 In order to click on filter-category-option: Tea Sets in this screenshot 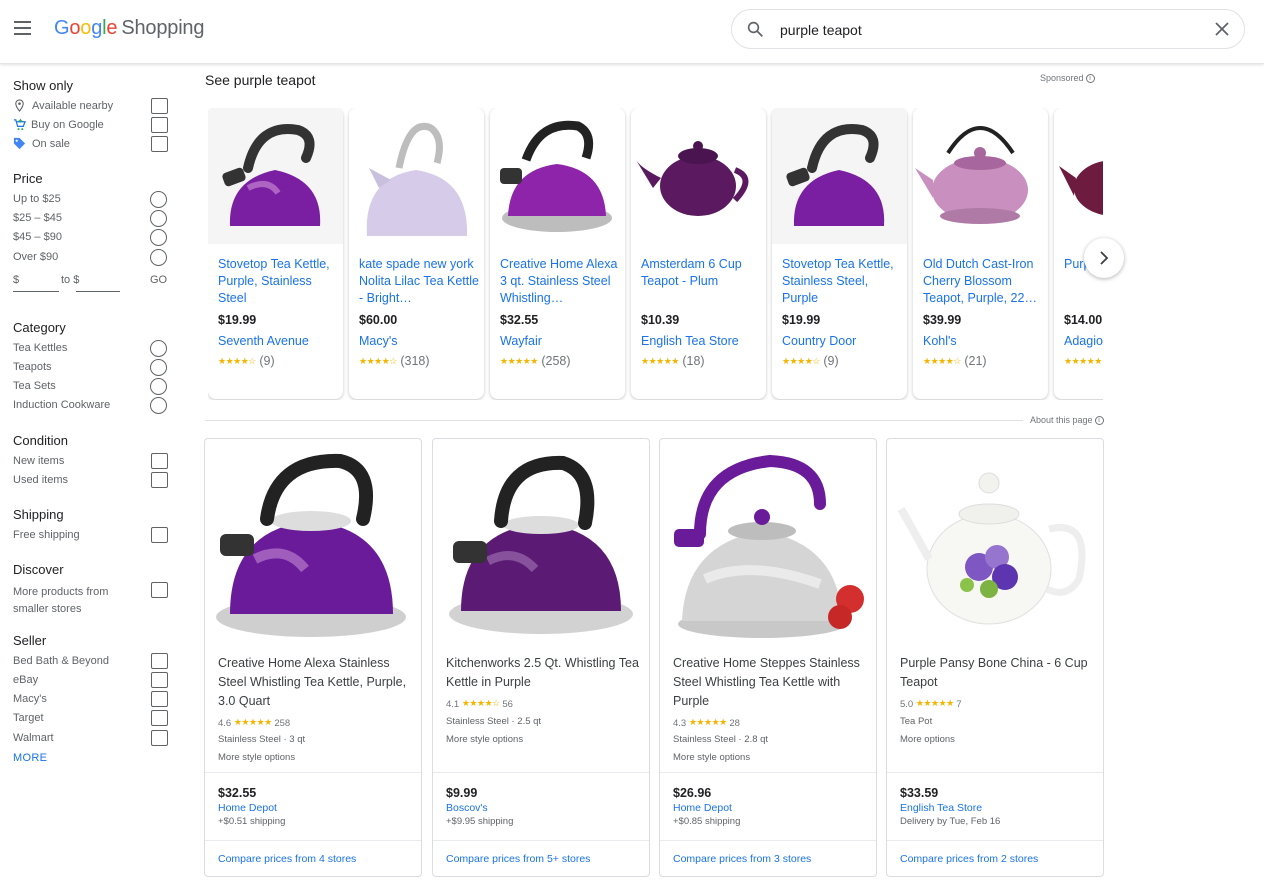, I will do `click(90, 387)`.